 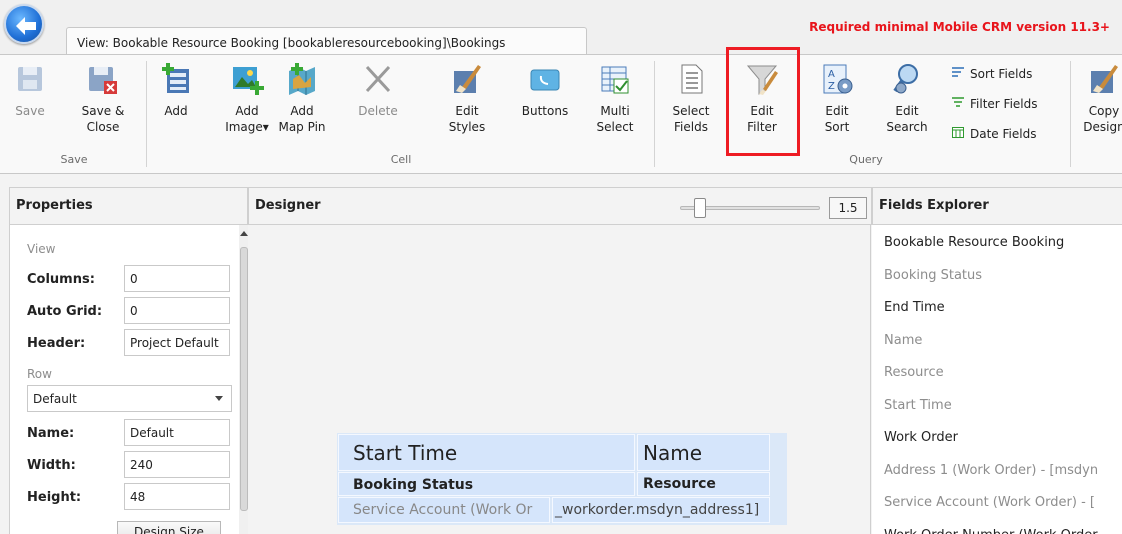 I want to click on edit-filter-button: Edit Filter, so click(x=762, y=98).